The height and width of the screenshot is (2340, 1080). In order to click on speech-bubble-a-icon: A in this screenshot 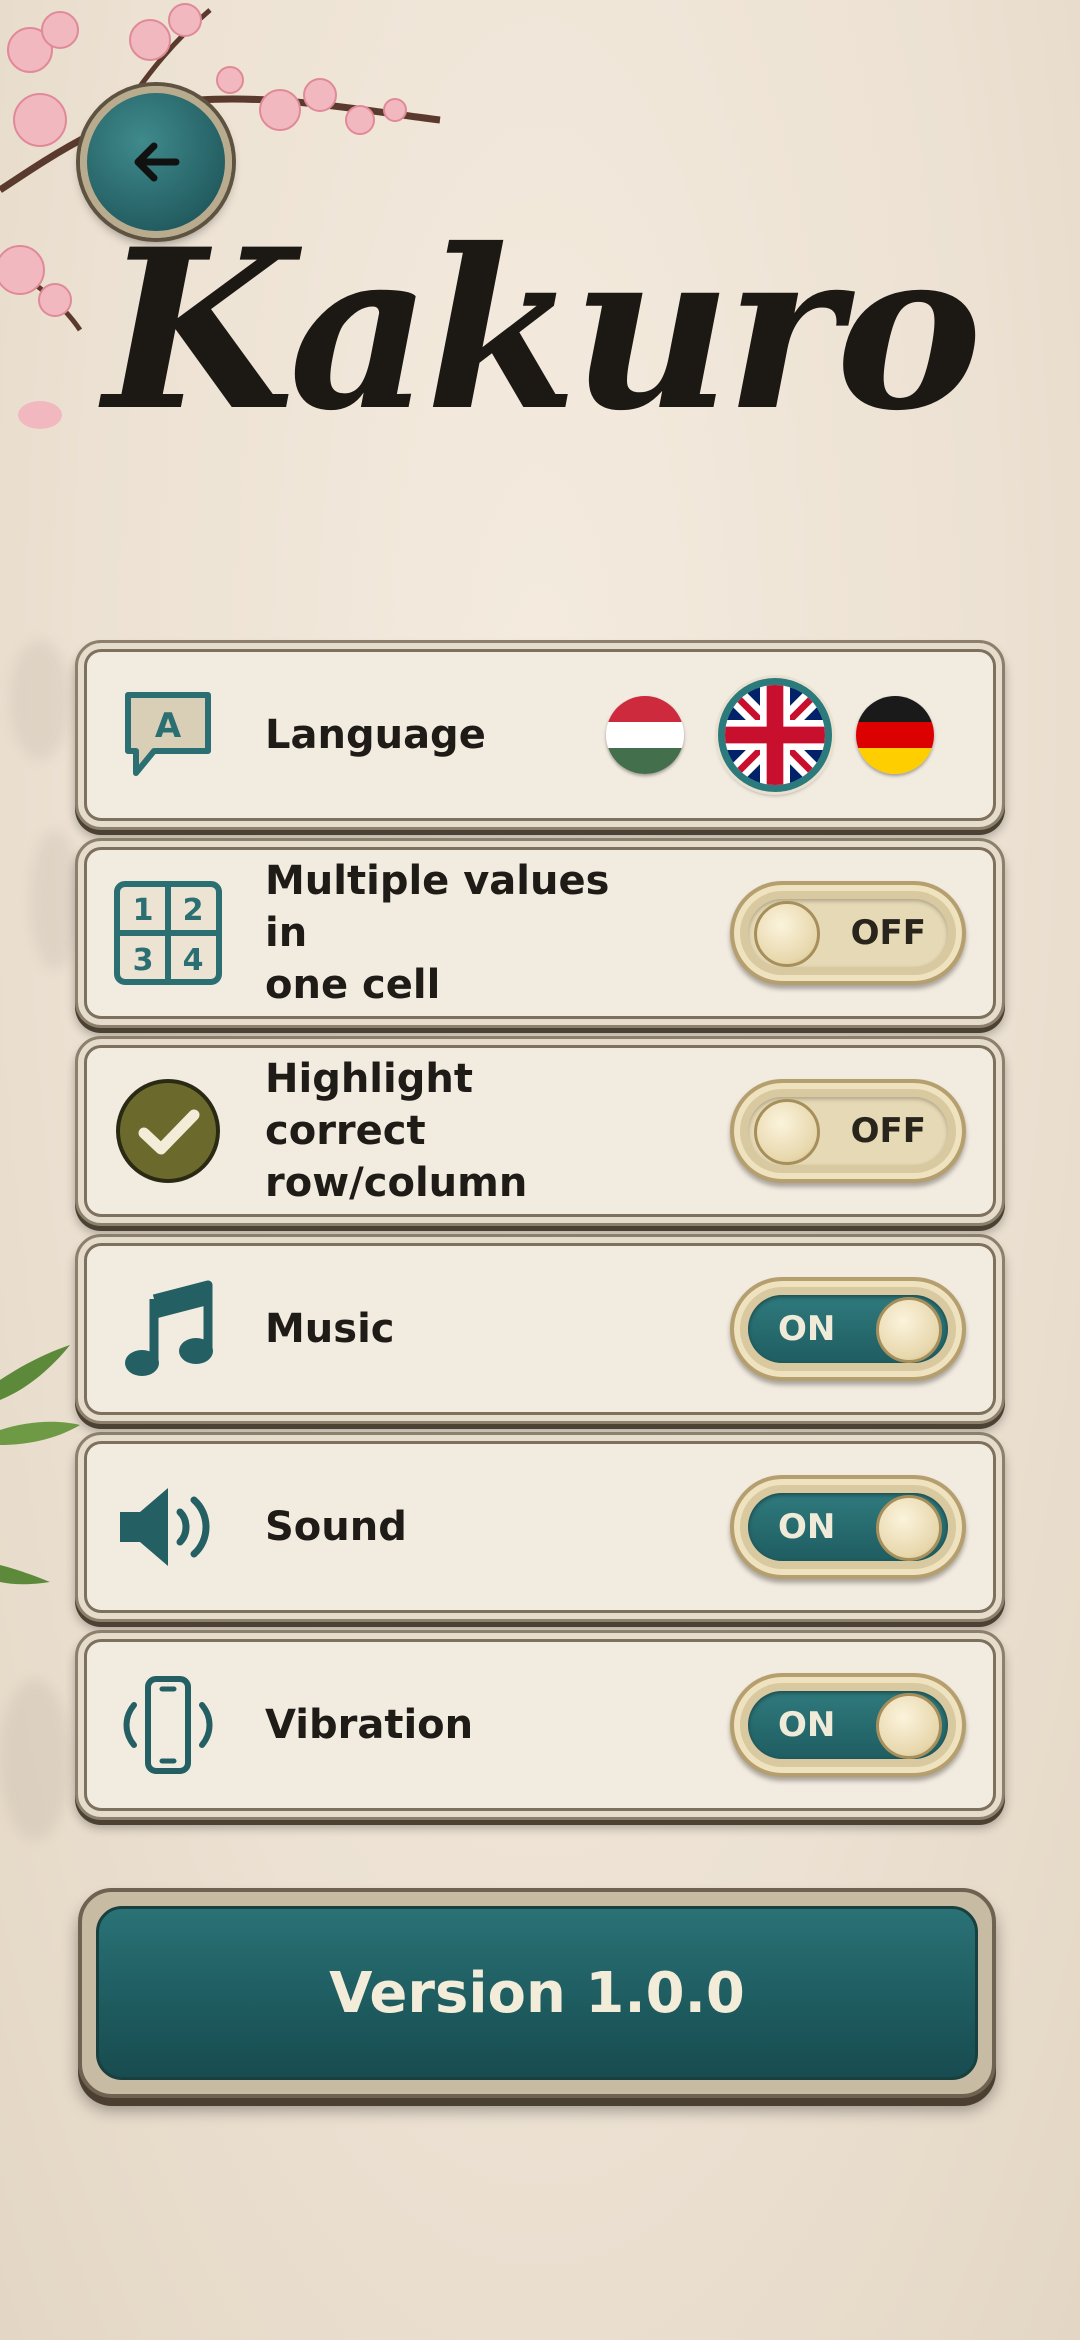, I will do `click(168, 735)`.